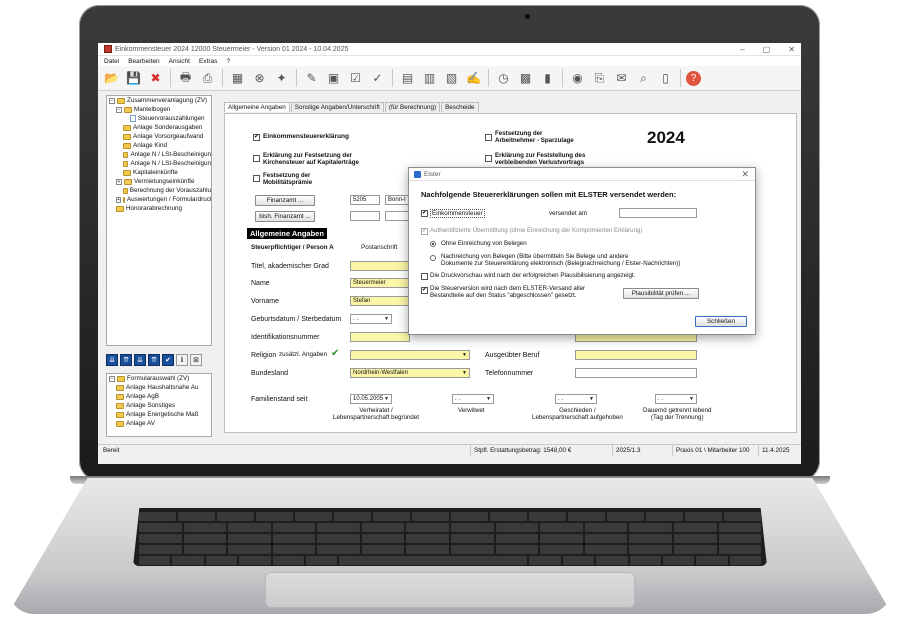 Image resolution: width=900 pixels, height=624 pixels. What do you see at coordinates (112, 360) in the screenshot?
I see `expand-all-icon: ⇊` at bounding box center [112, 360].